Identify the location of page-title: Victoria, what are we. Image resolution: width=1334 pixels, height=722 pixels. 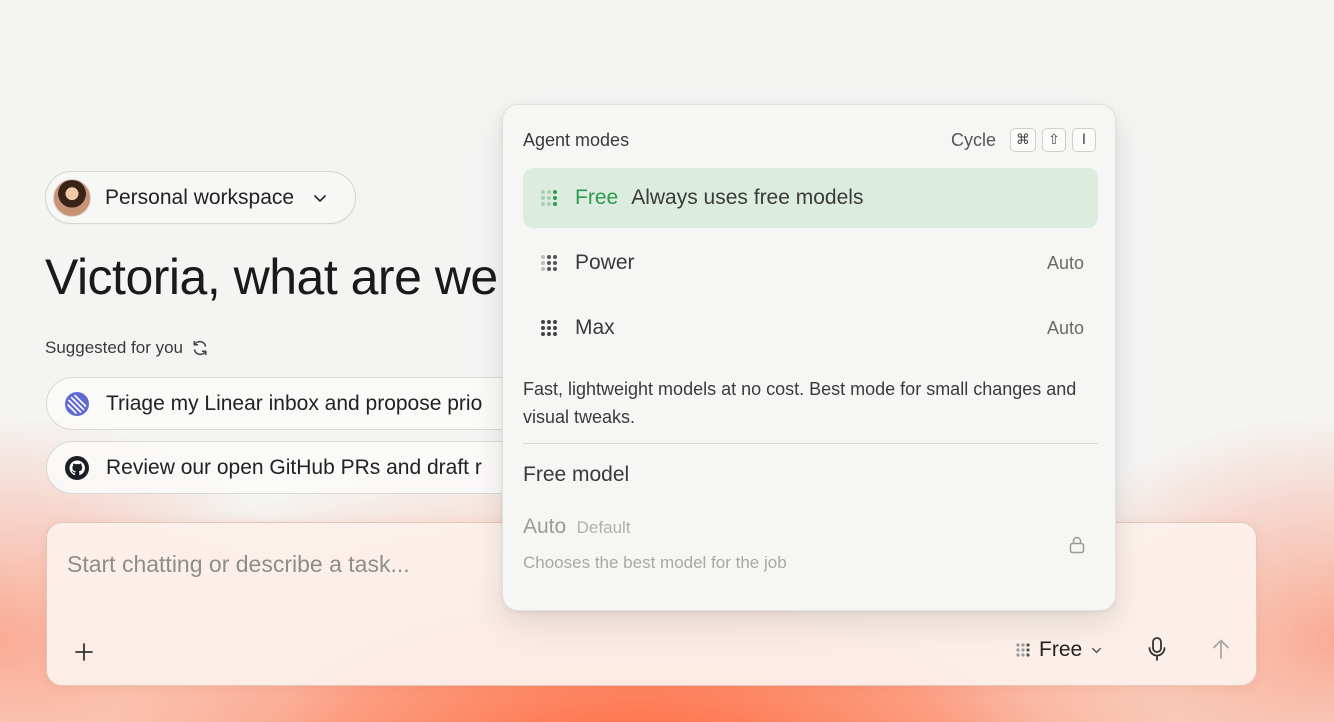
(271, 277).